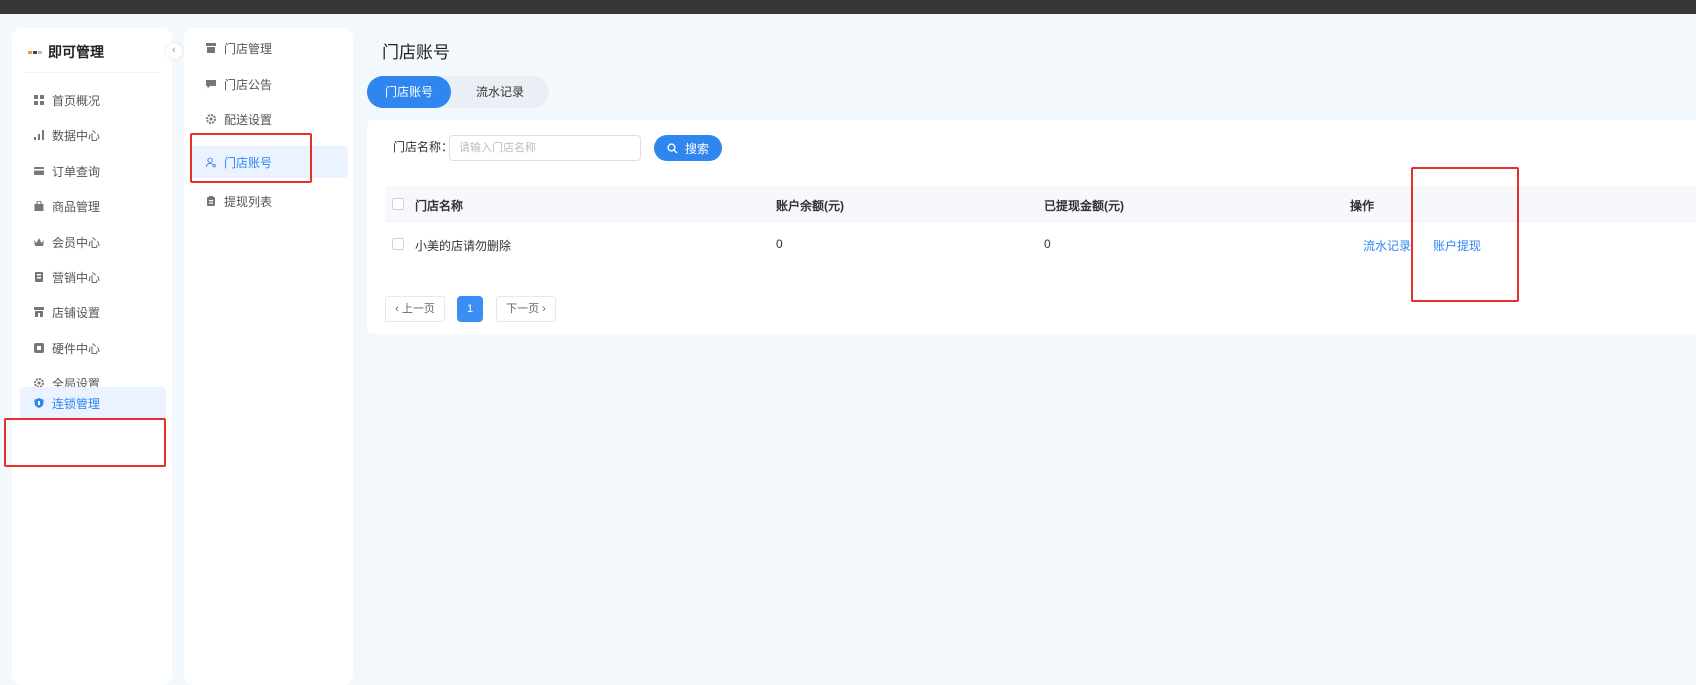 This screenshot has height=685, width=1696. What do you see at coordinates (211, 119) in the screenshot?
I see `gear-icon` at bounding box center [211, 119].